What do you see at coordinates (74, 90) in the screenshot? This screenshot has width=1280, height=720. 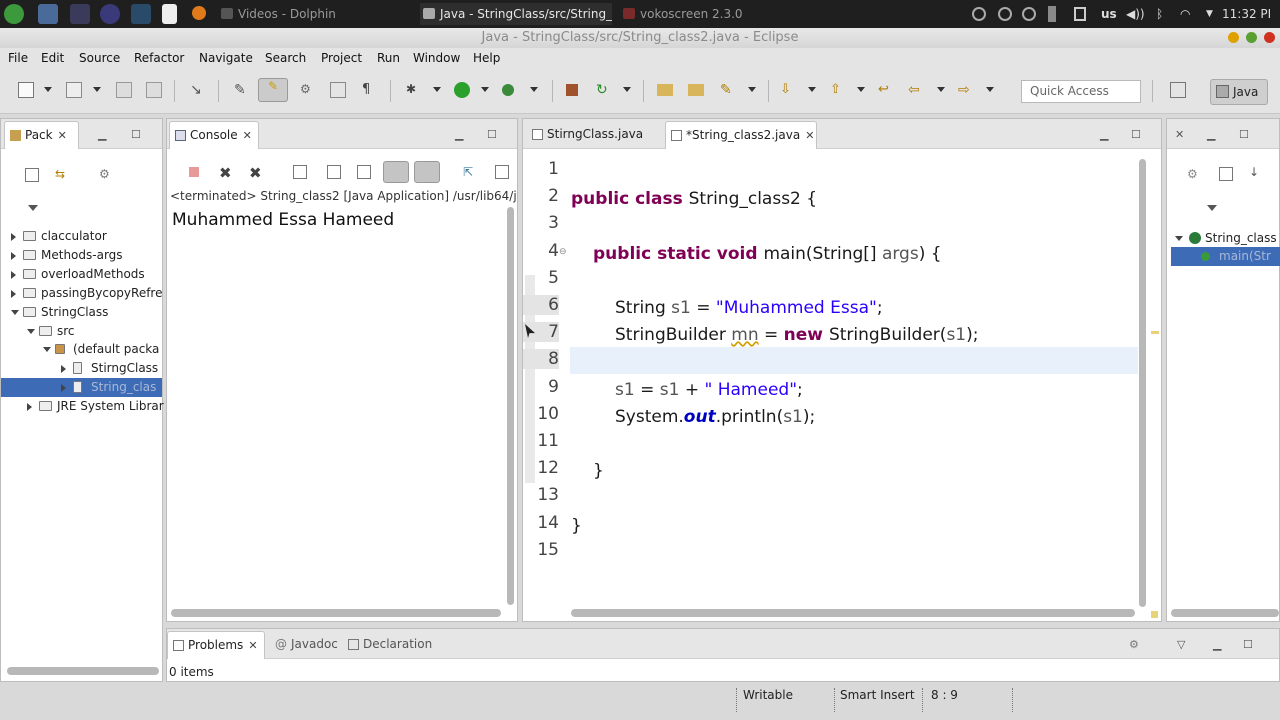 I see `open-type-icon` at bounding box center [74, 90].